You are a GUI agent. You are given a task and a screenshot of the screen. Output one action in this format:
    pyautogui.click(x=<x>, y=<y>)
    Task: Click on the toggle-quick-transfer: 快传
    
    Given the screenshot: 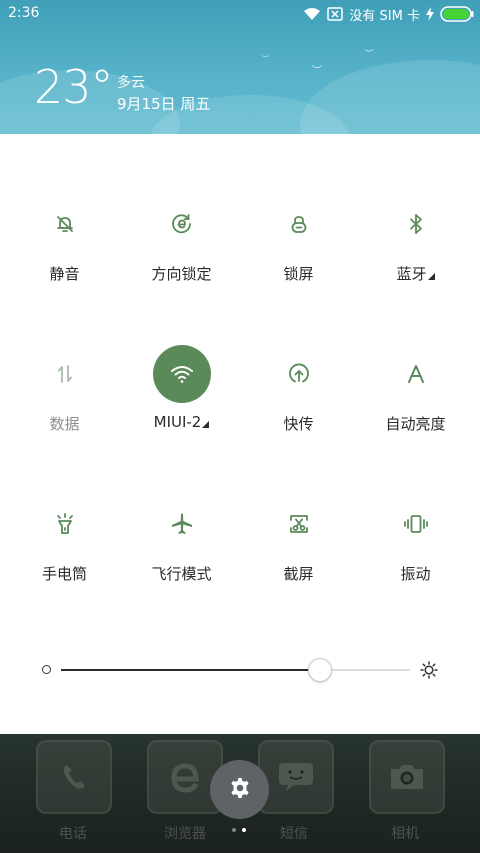 What is the action you would take?
    pyautogui.click(x=298, y=400)
    